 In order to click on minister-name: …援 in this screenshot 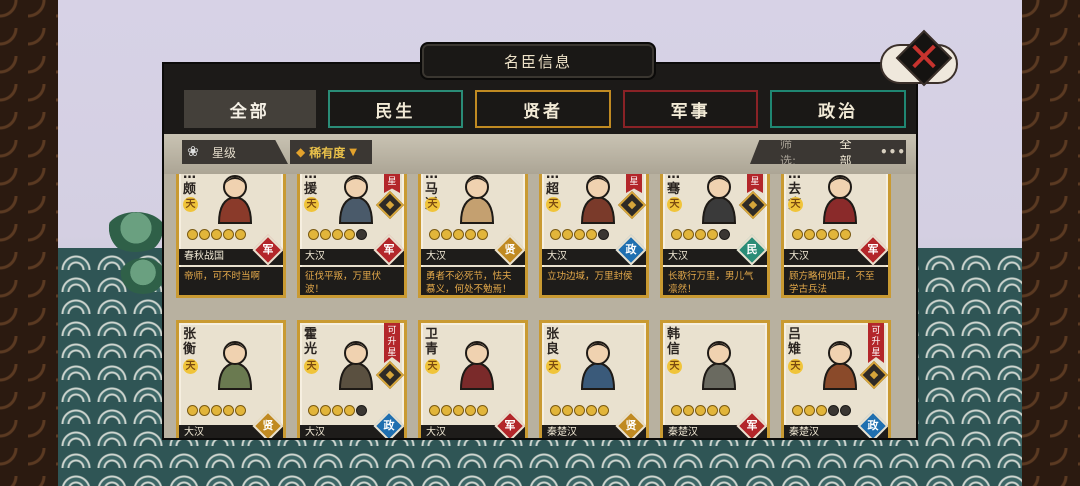, I will do `click(311, 185)`.